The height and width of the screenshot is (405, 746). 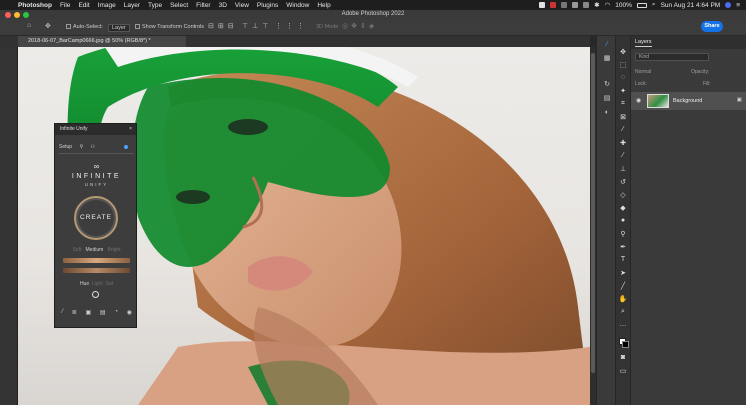 What do you see at coordinates (728, 5) in the screenshot?
I see `user-icon` at bounding box center [728, 5].